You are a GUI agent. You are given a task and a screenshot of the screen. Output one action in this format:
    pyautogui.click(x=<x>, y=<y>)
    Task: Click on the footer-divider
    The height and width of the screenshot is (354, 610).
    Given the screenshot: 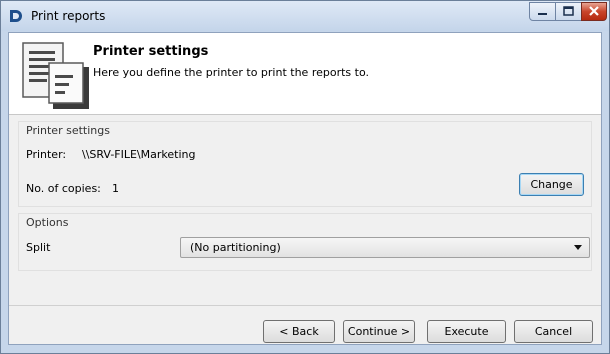 What is the action you would take?
    pyautogui.click(x=305, y=305)
    